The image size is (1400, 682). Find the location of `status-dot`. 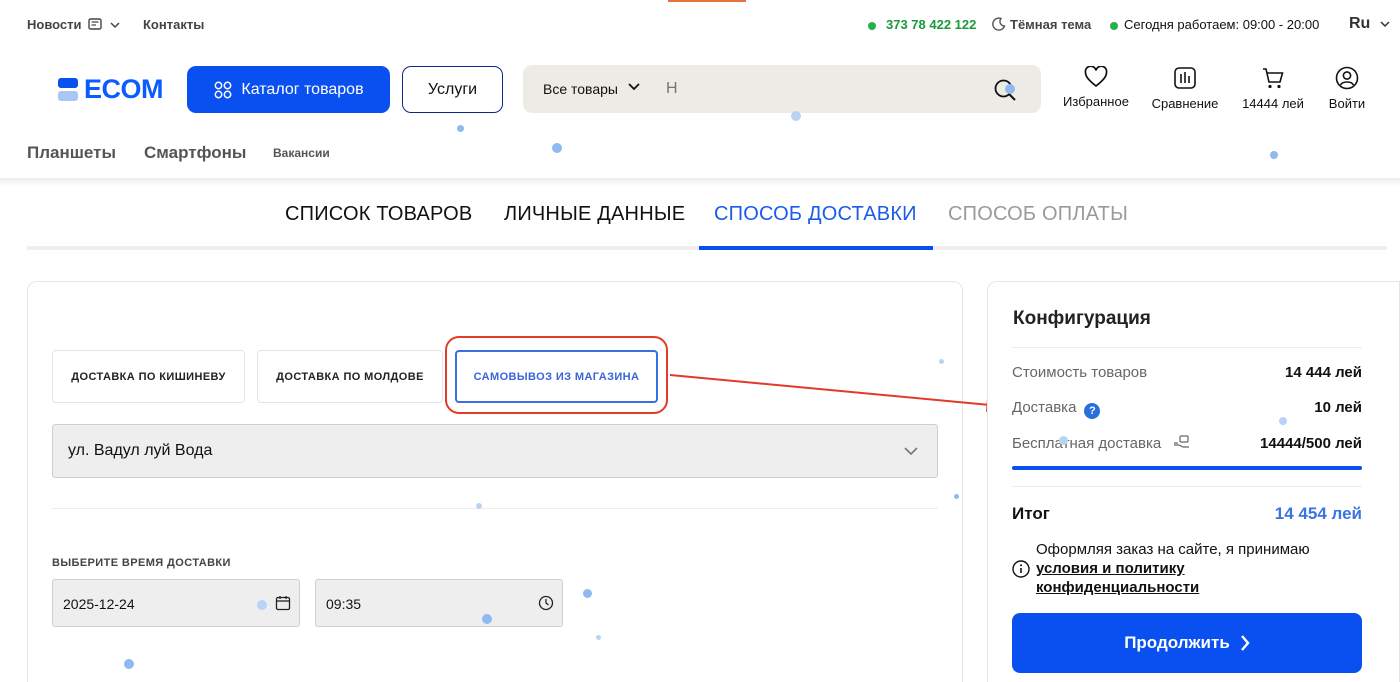

status-dot is located at coordinates (872, 25).